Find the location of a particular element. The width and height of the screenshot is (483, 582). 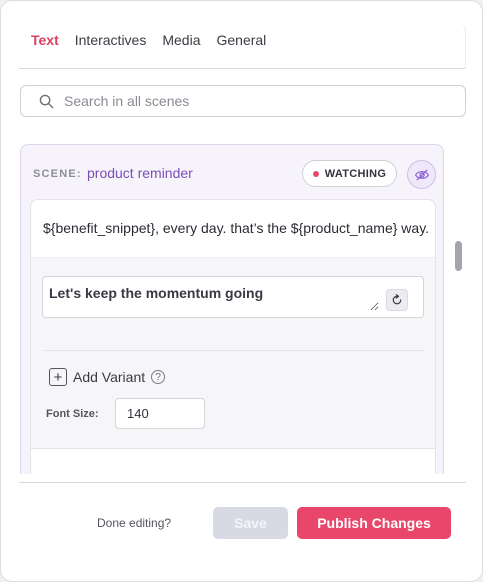

footer-divider is located at coordinates (242, 482).